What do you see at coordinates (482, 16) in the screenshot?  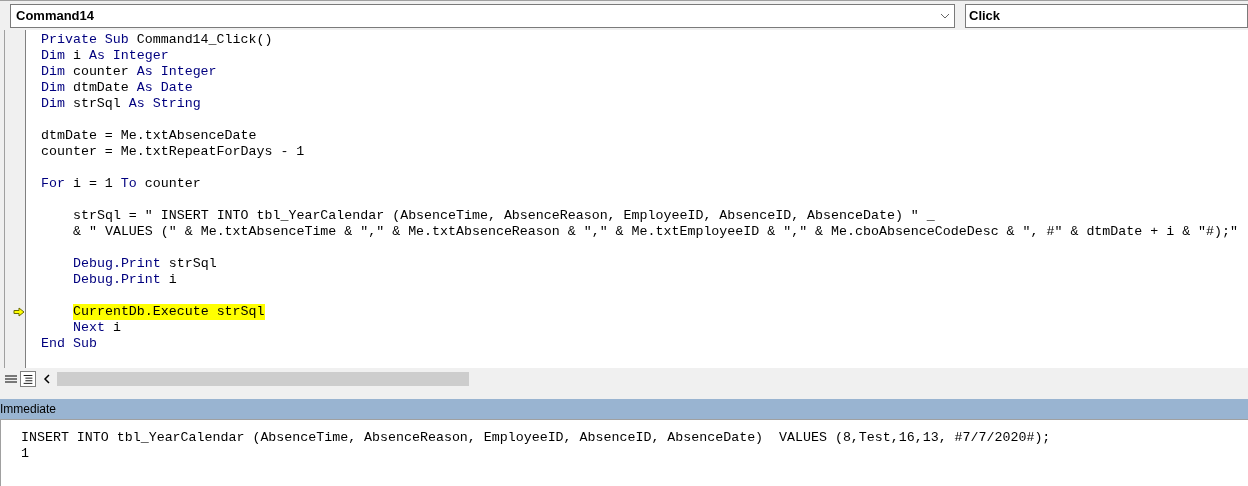 I see `object-dropdown: Command14` at bounding box center [482, 16].